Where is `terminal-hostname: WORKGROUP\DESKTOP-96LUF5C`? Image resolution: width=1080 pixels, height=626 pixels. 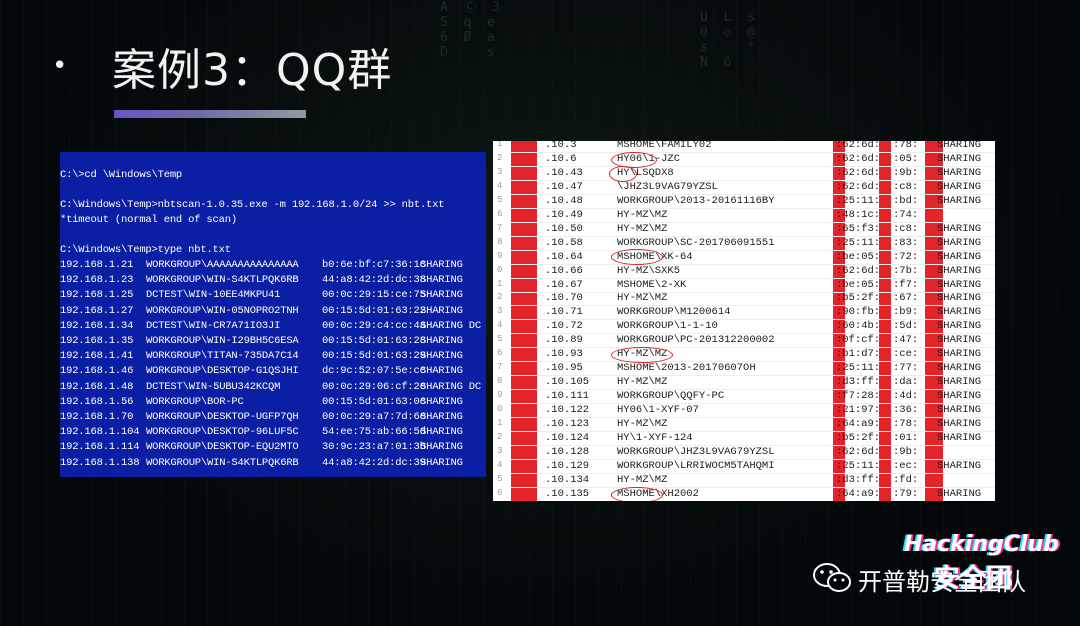
terminal-hostname: WORKGROUP\DESKTOP-96LUF5C is located at coordinates (222, 432).